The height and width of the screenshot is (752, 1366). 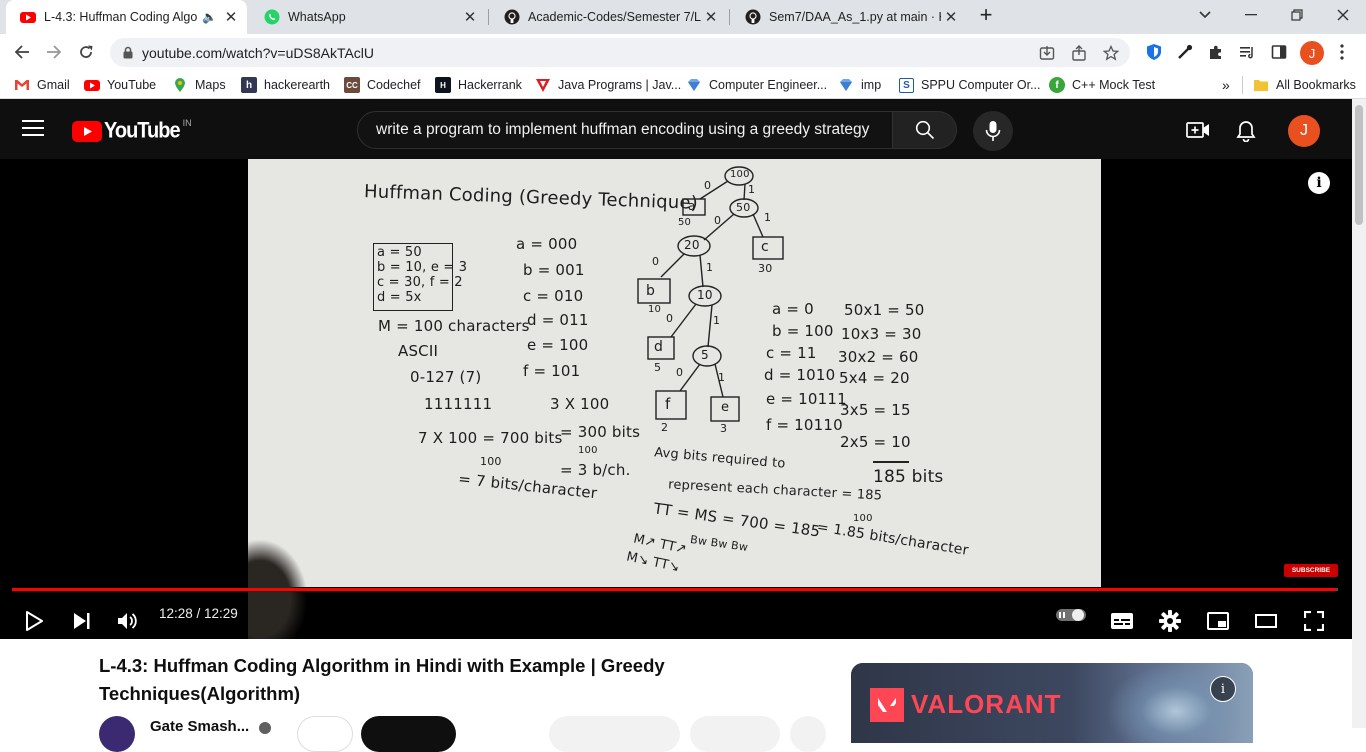 I want to click on whatsapp-favicon-icon, so click(x=272, y=17).